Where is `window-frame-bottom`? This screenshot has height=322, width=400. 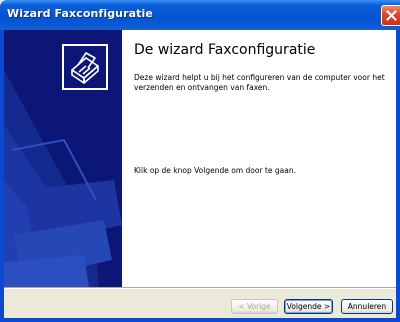 window-frame-bottom is located at coordinates (200, 320).